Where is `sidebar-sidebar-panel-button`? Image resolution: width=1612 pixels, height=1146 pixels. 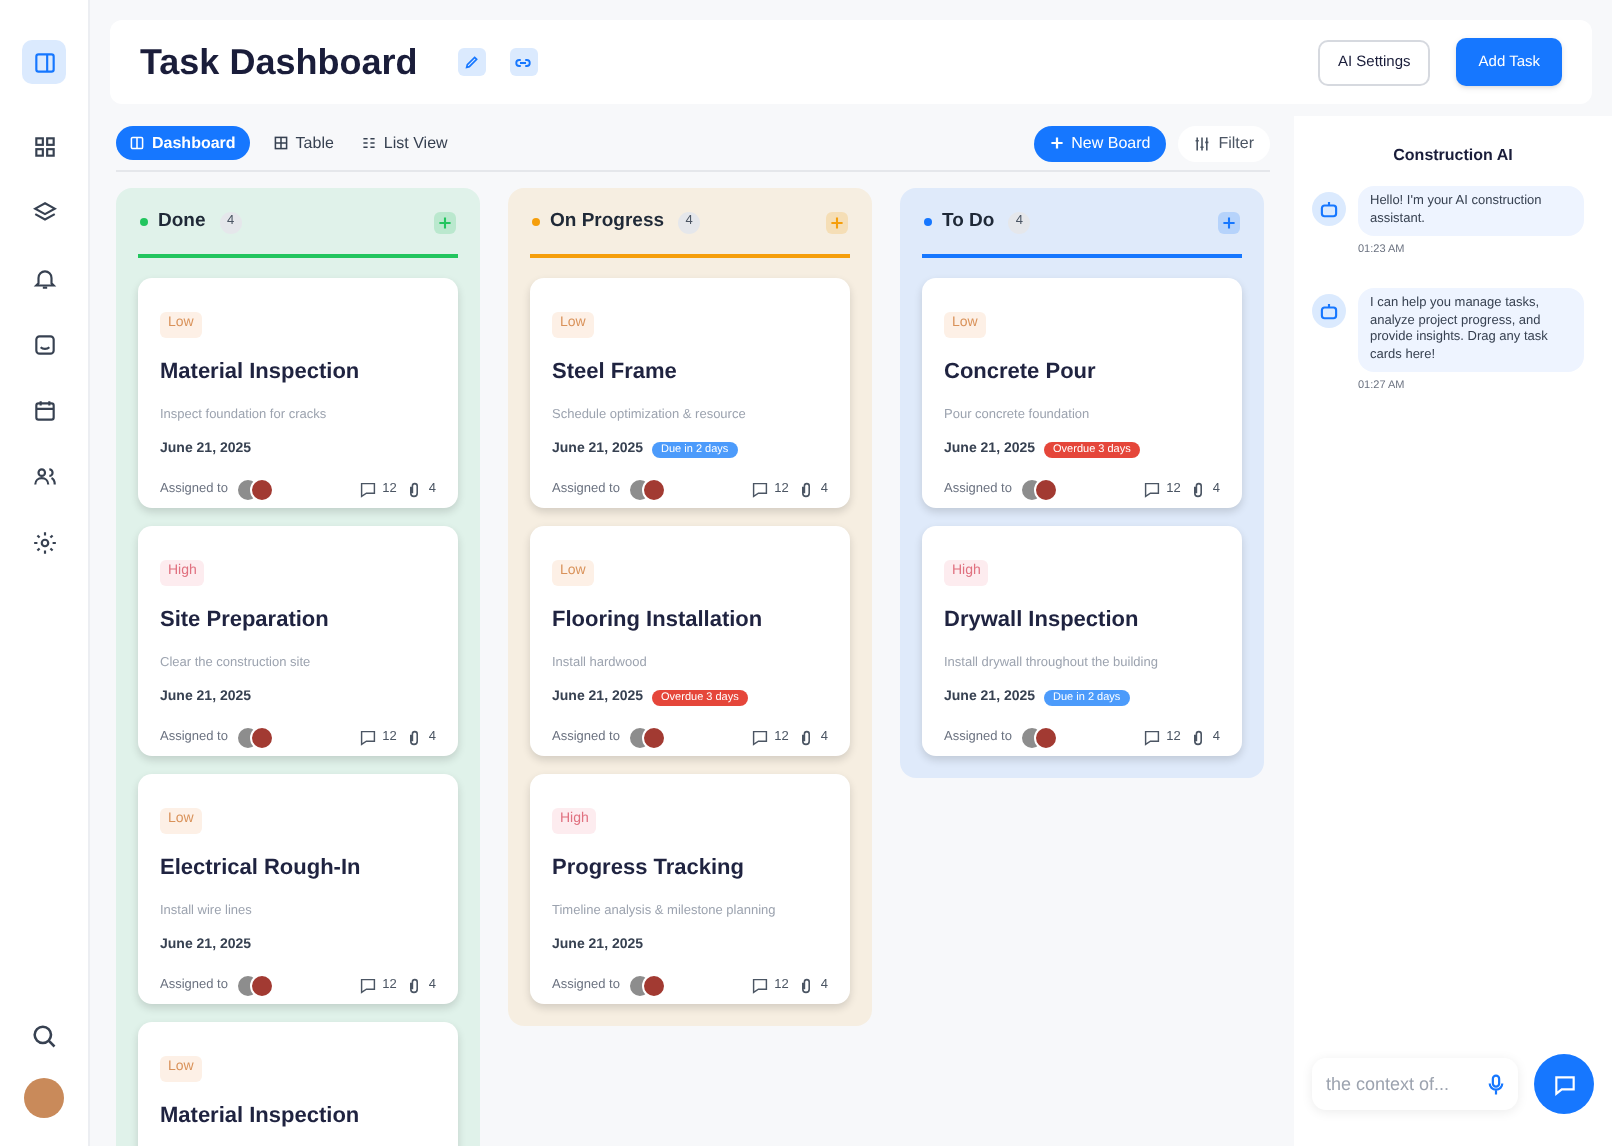 sidebar-sidebar-panel-button is located at coordinates (44, 62).